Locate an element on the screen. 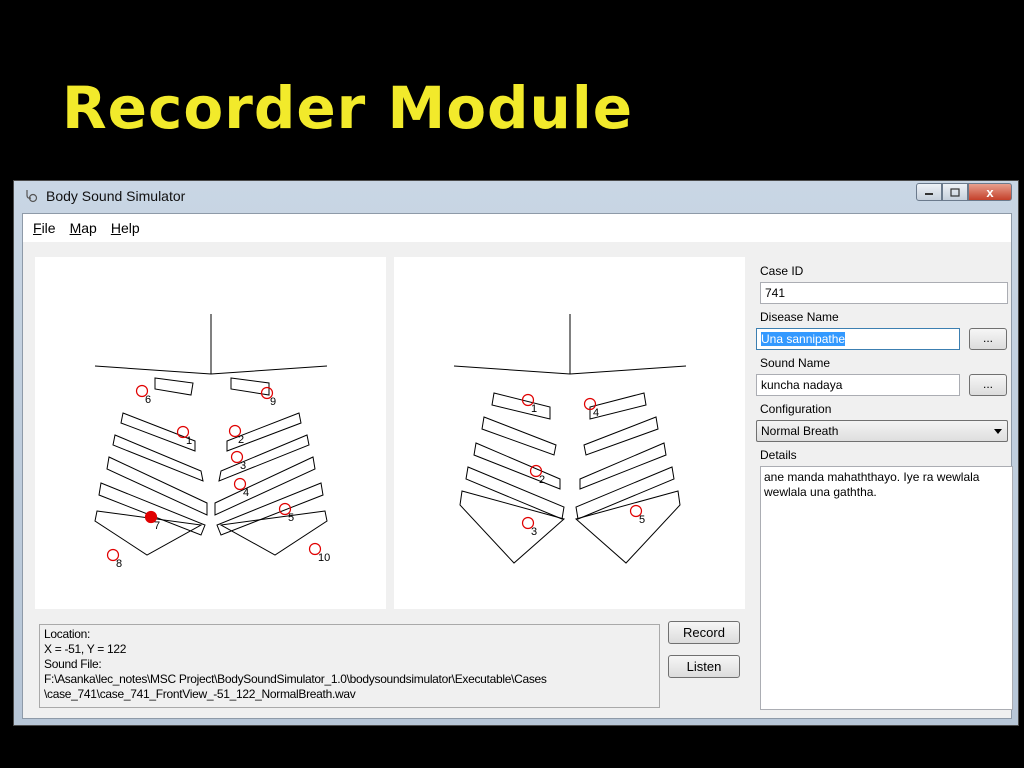 This screenshot has height=768, width=1024. disease-name-label: Disease Name is located at coordinates (799, 317).